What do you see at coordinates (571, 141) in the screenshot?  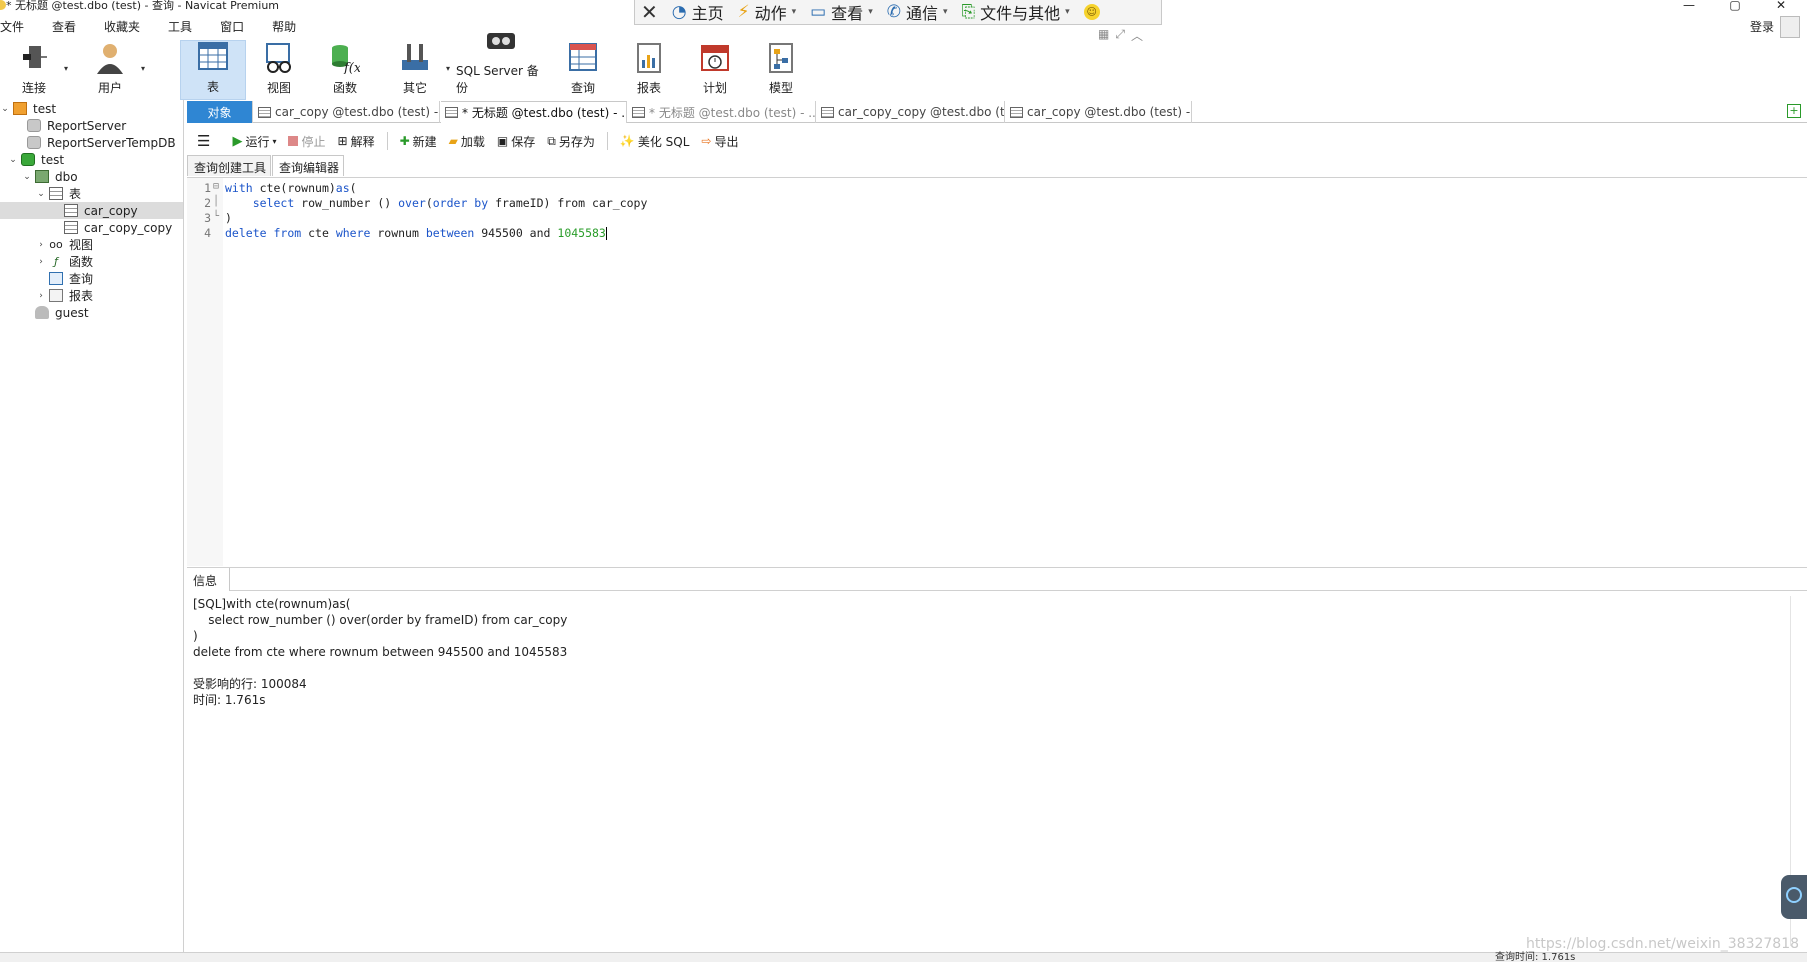 I see `save-as-button: ⧉ 另存为` at bounding box center [571, 141].